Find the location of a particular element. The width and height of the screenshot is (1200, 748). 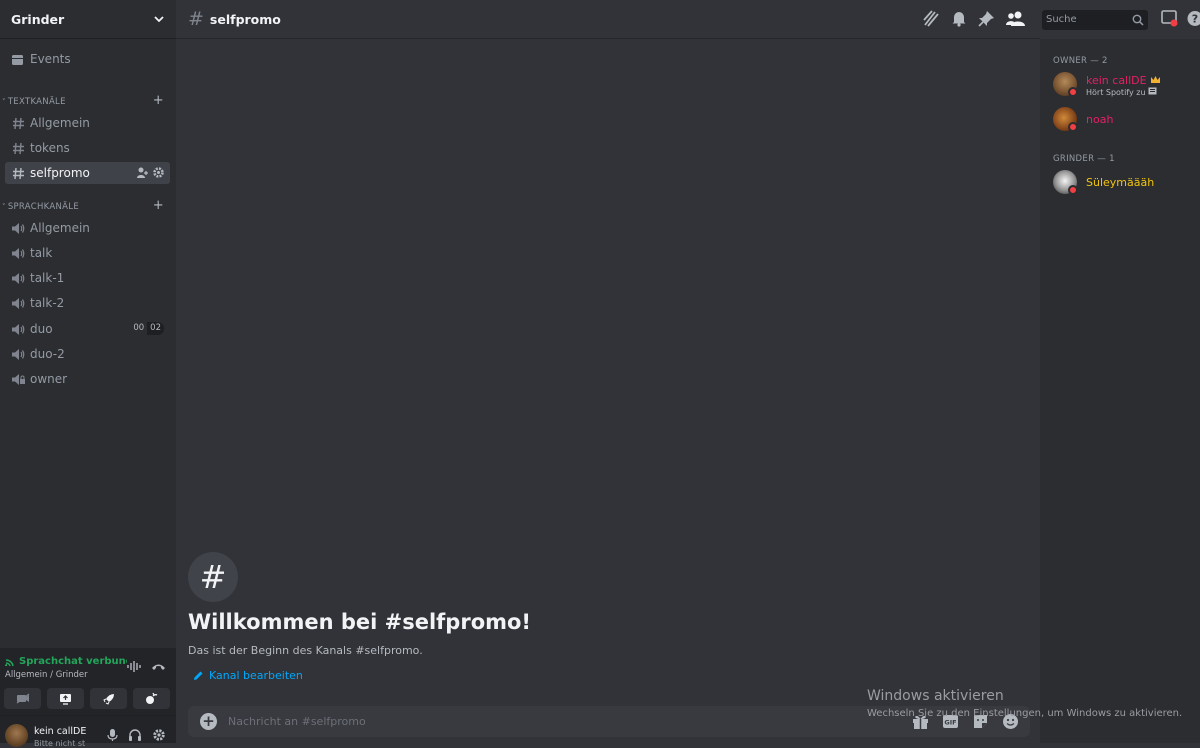

upload-plus-icon: + is located at coordinates (208, 721).